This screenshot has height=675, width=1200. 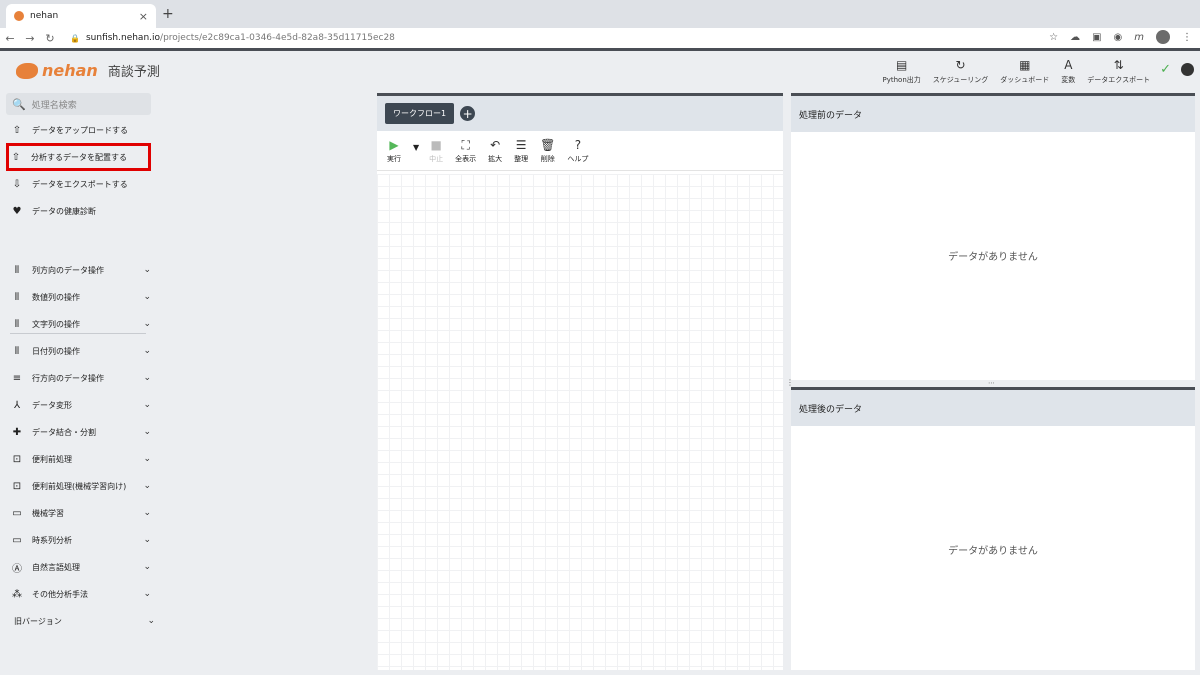 What do you see at coordinates (1187, 69) in the screenshot?
I see `account-icon` at bounding box center [1187, 69].